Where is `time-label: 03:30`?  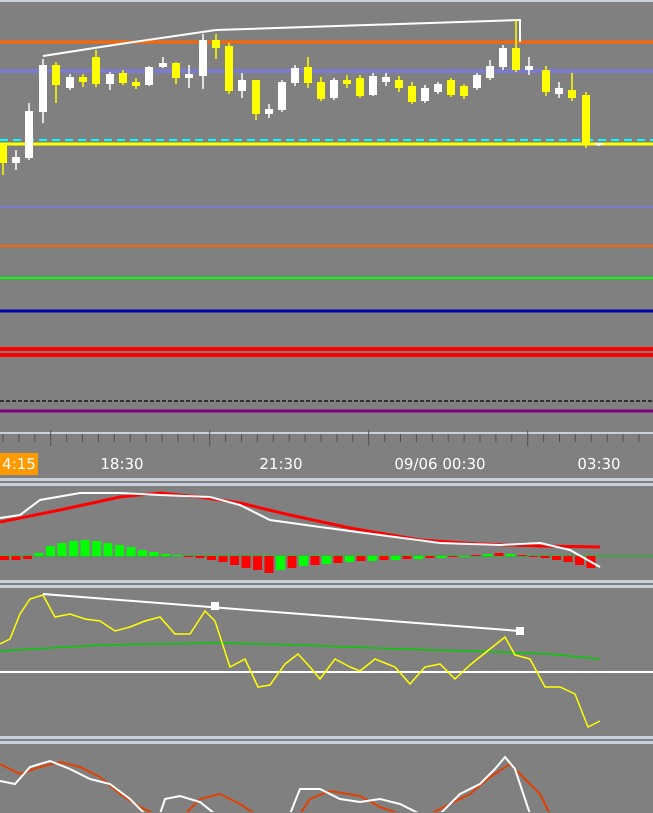 time-label: 03:30 is located at coordinates (599, 464).